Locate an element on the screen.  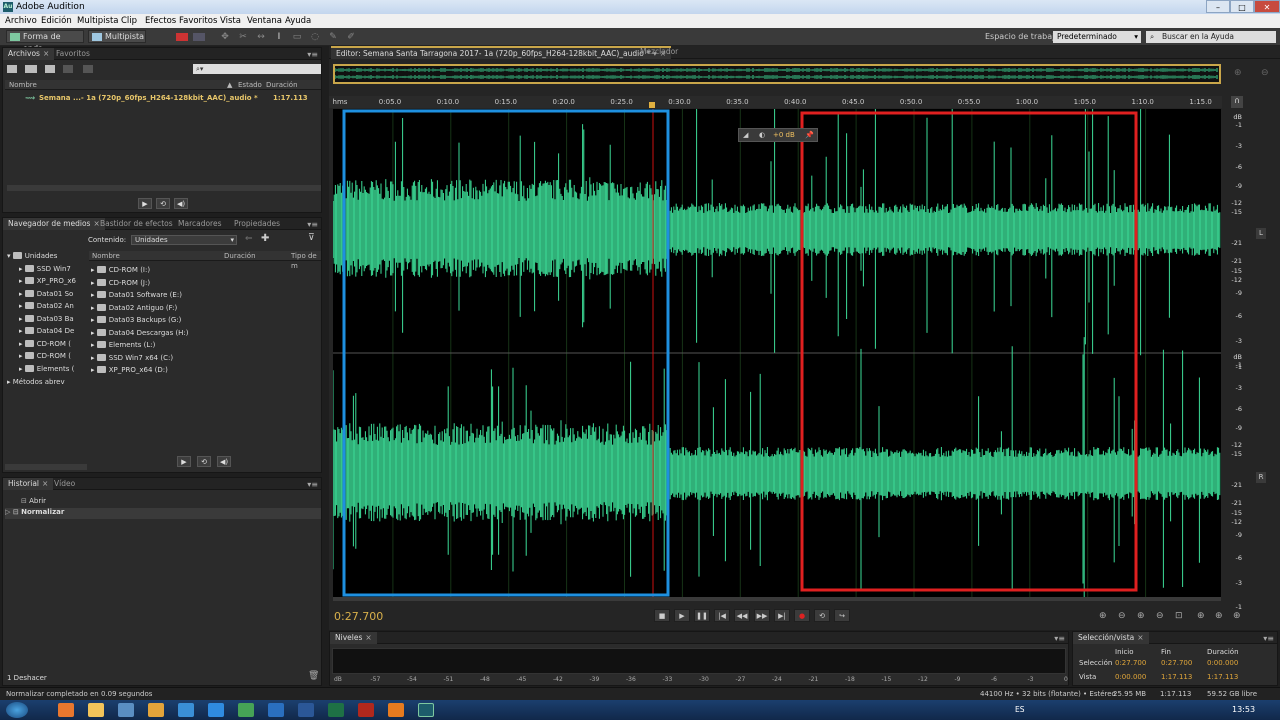
language-indicator: ES is located at coordinates (1020, 709).